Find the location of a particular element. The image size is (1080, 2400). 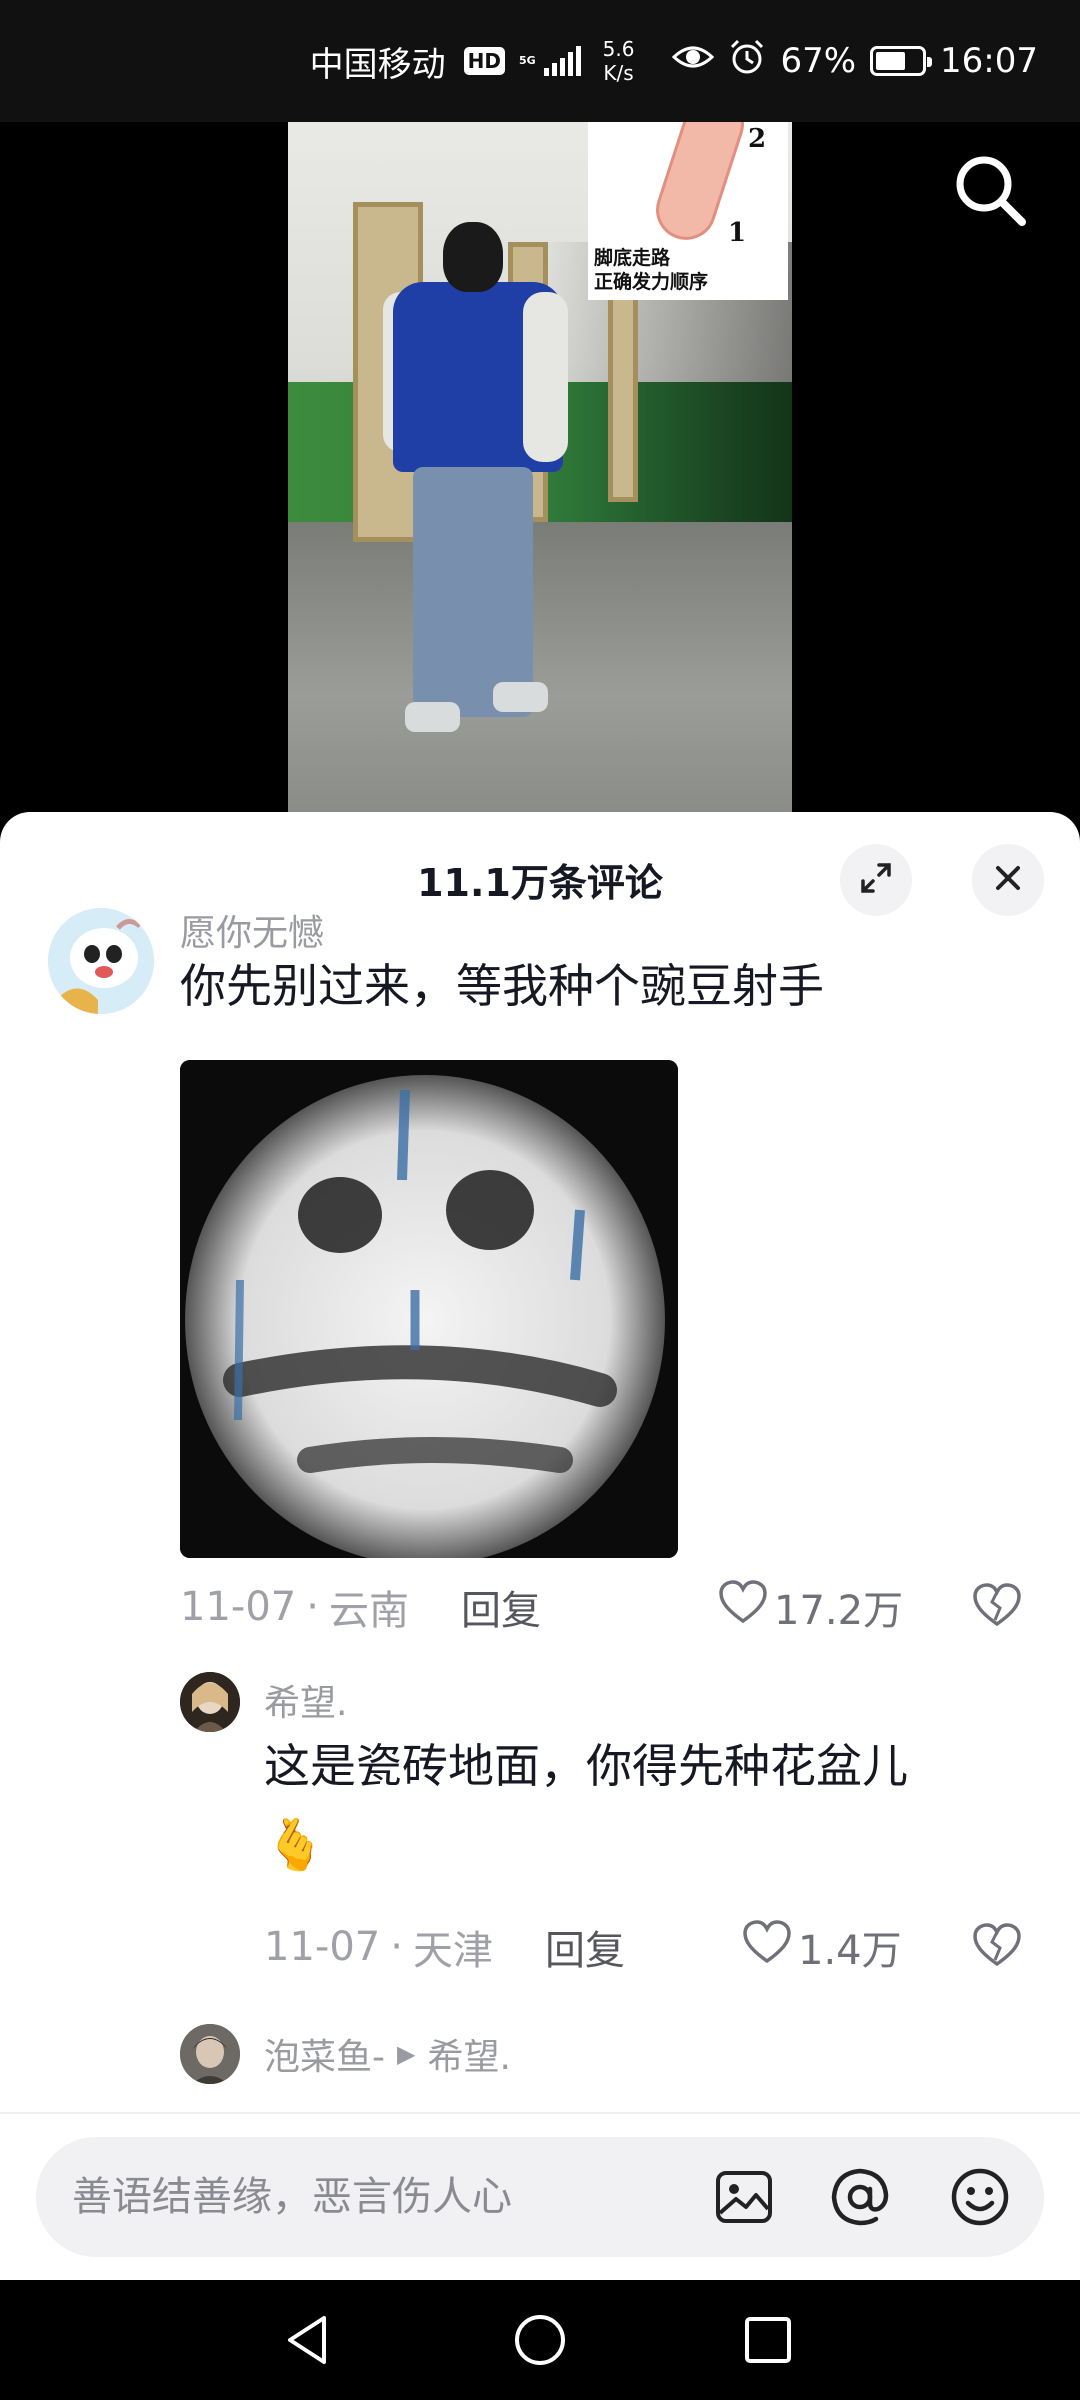

reply-thread-header: 泡菜鱼- ▶ 希望. is located at coordinates (387, 2054).